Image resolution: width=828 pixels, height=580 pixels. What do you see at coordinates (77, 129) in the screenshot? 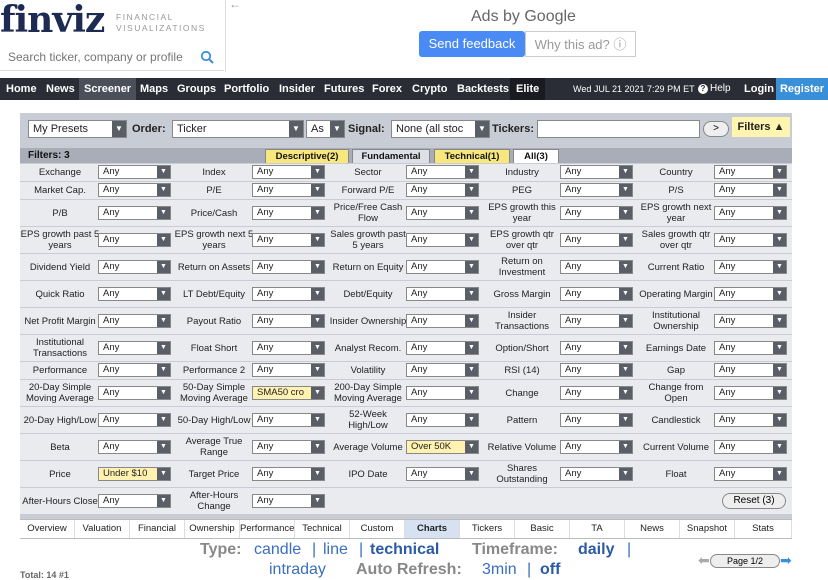
I see `presets-select: My Presets ▼` at bounding box center [77, 129].